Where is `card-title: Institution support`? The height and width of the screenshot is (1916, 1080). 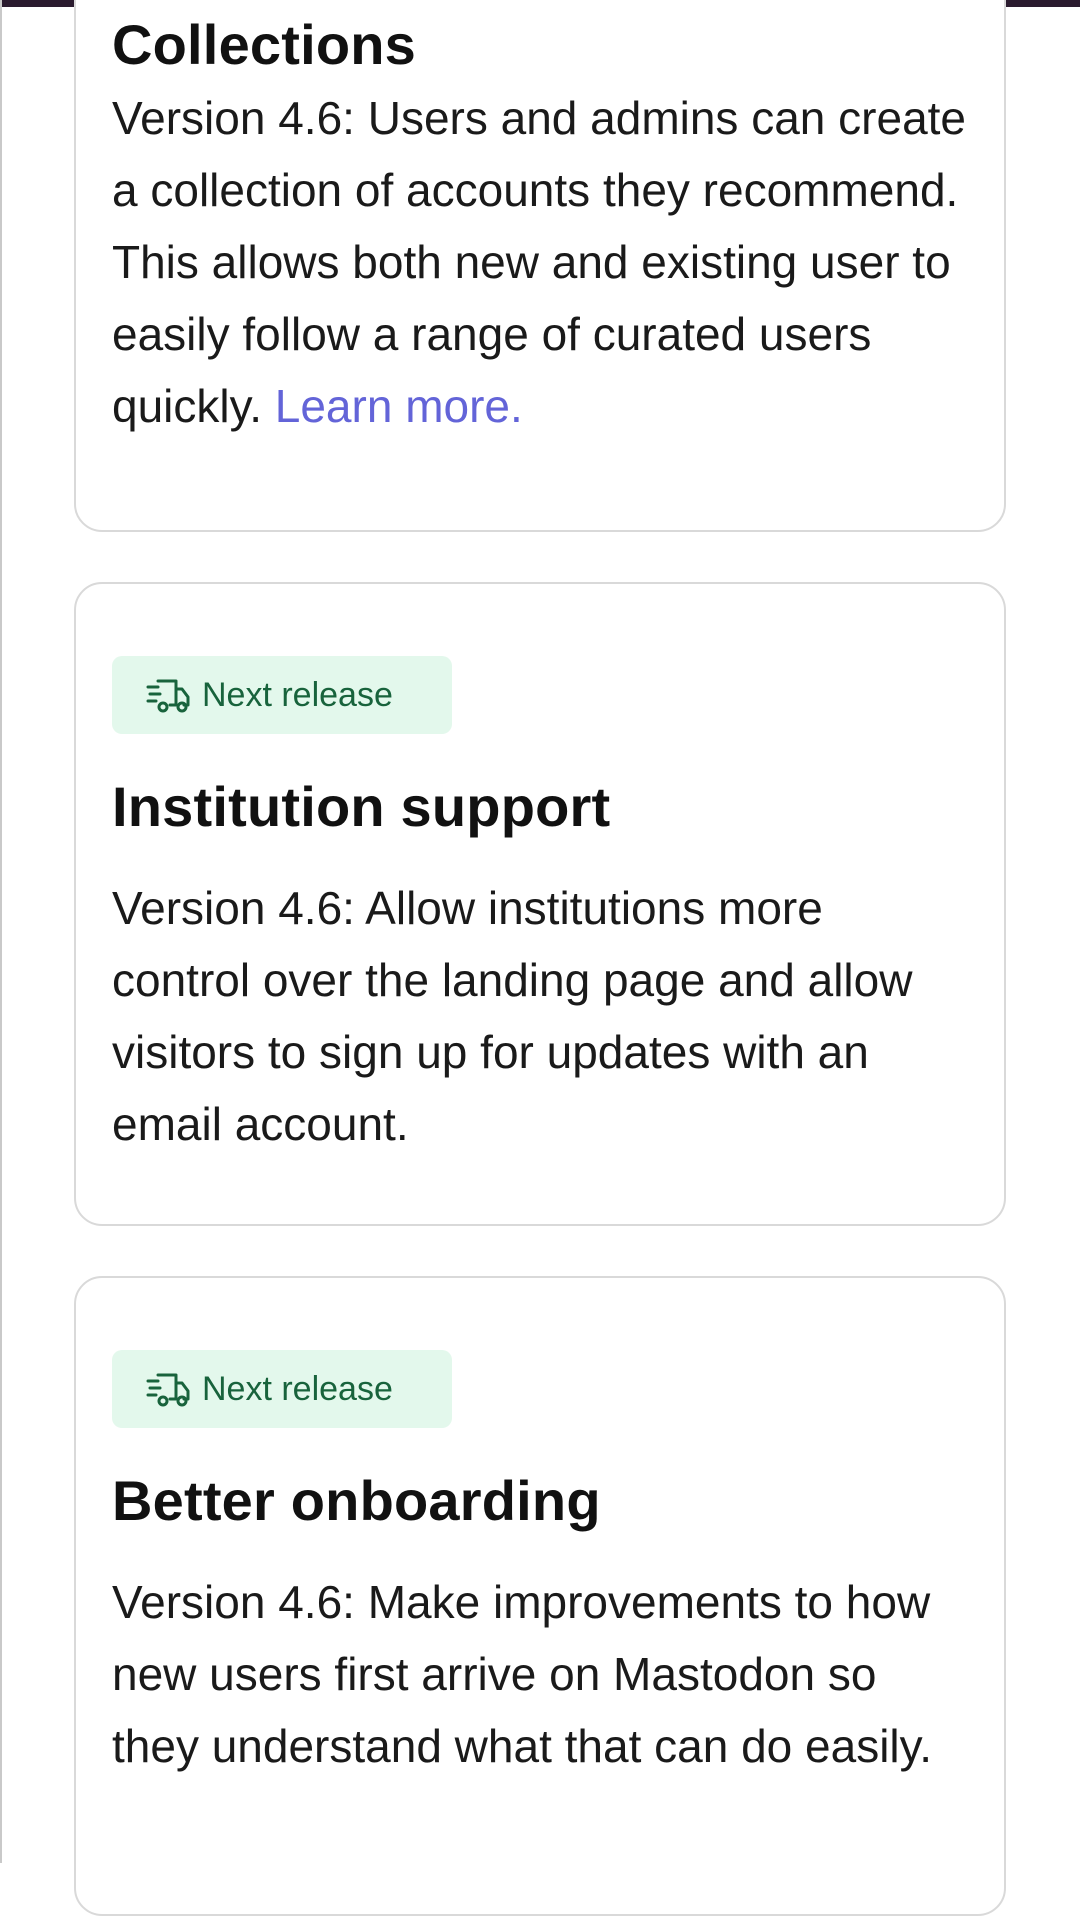
card-title: Institution support is located at coordinates (361, 806).